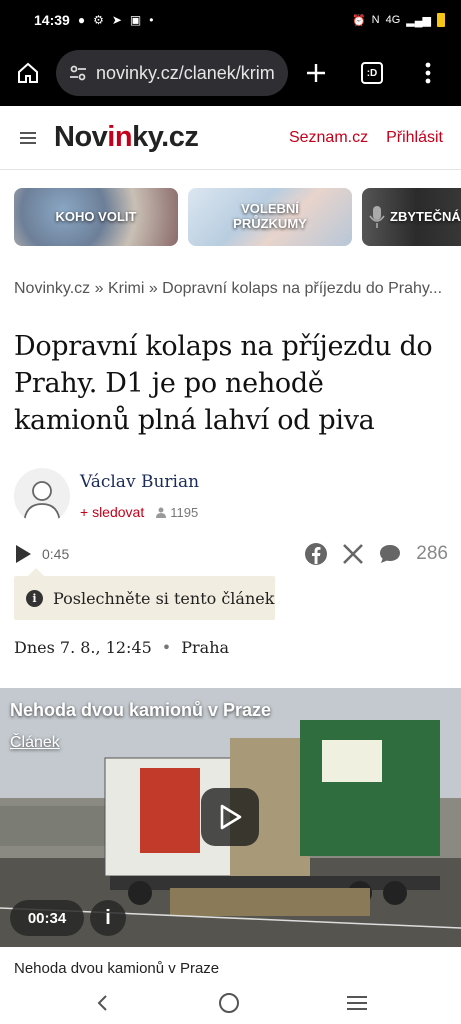  What do you see at coordinates (106, 496) in the screenshot?
I see `author-block: Václav Burian + sledovat 1195` at bounding box center [106, 496].